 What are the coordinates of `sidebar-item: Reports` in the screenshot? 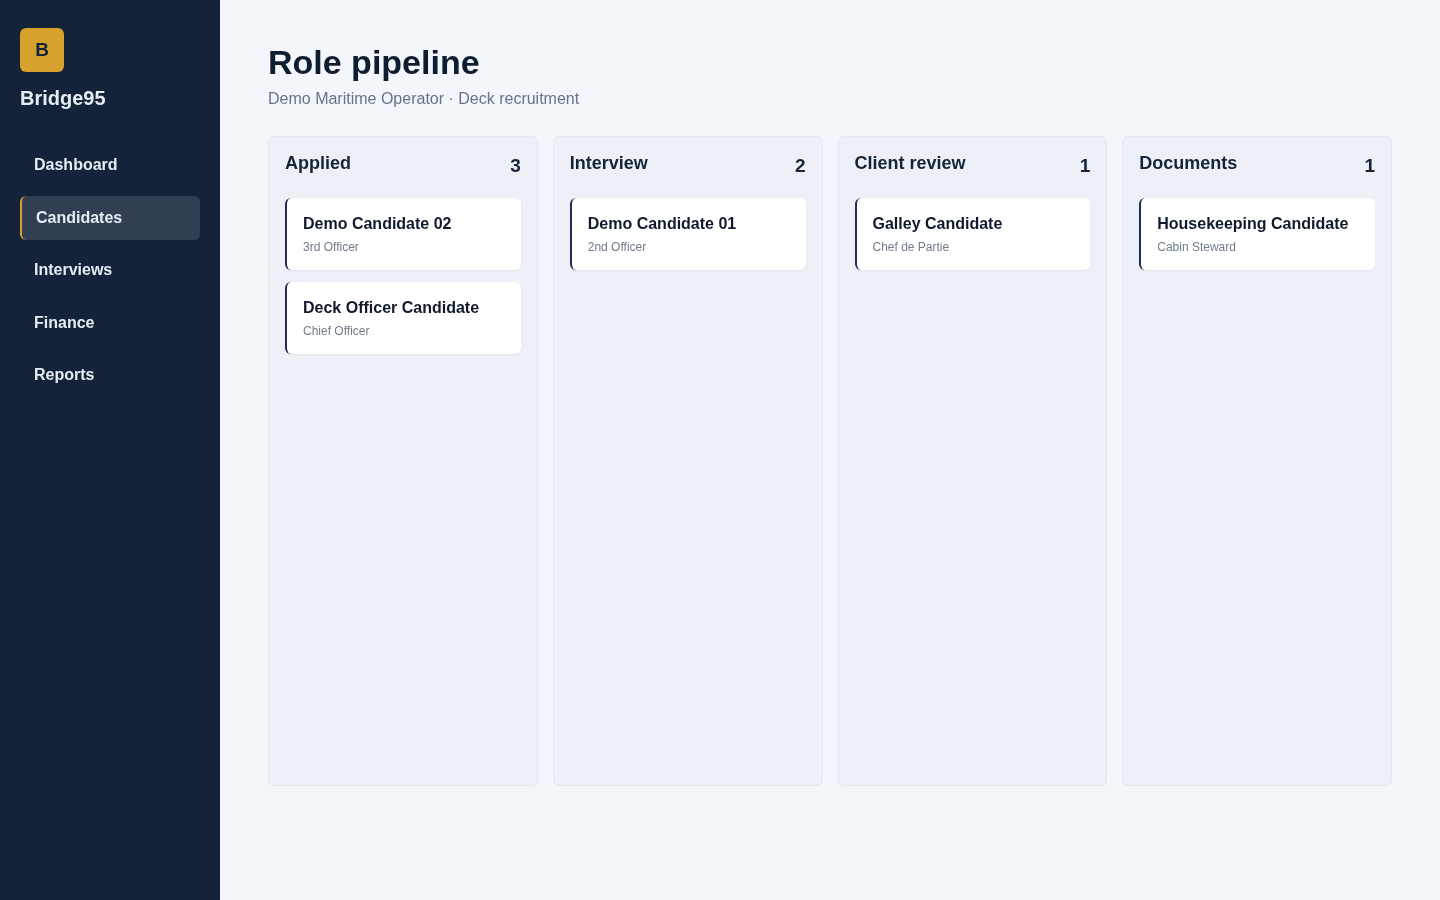 It's located at (110, 375).